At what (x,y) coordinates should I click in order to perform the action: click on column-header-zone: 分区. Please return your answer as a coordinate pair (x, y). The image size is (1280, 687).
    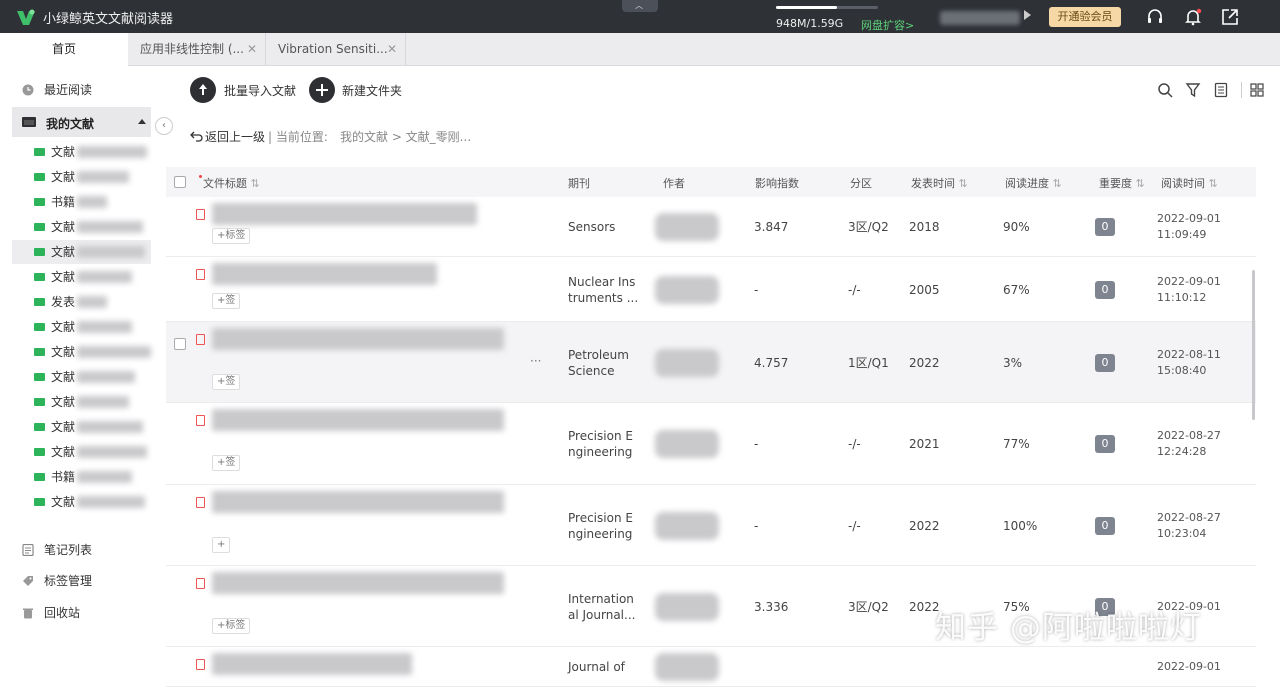
    Looking at the image, I should click on (861, 183).